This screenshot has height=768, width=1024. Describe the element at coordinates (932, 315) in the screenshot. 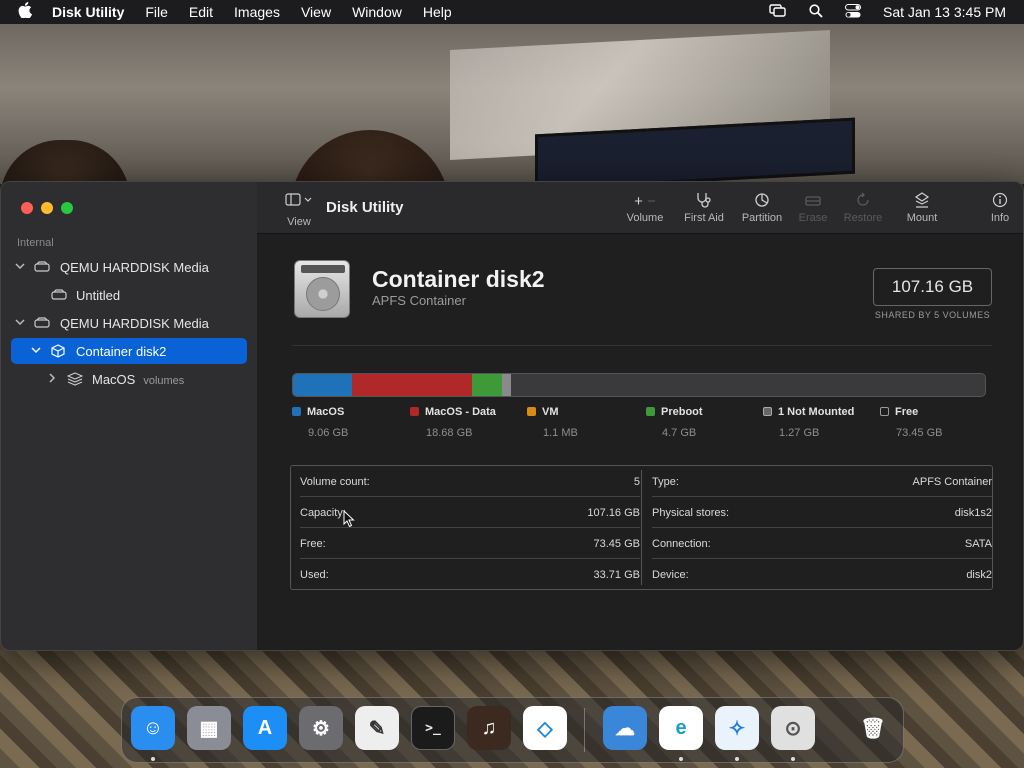

I see `capacity-note: SHARED BY 5 VOLUMES` at that location.